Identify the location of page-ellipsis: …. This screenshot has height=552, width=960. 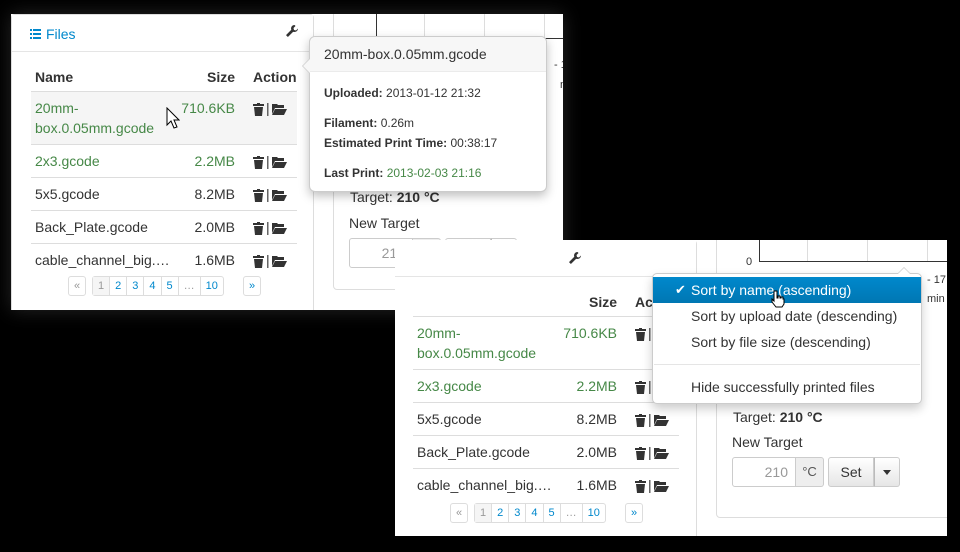
(570, 513).